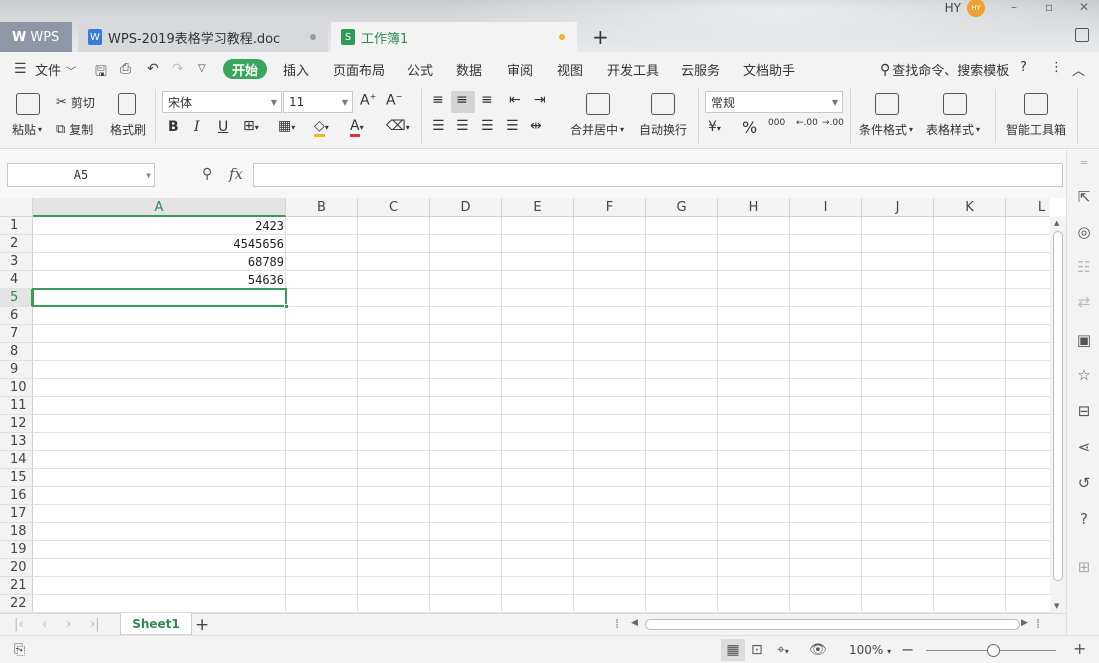 This screenshot has height=663, width=1099. I want to click on tab-wps-home: W WPS, so click(36, 37).